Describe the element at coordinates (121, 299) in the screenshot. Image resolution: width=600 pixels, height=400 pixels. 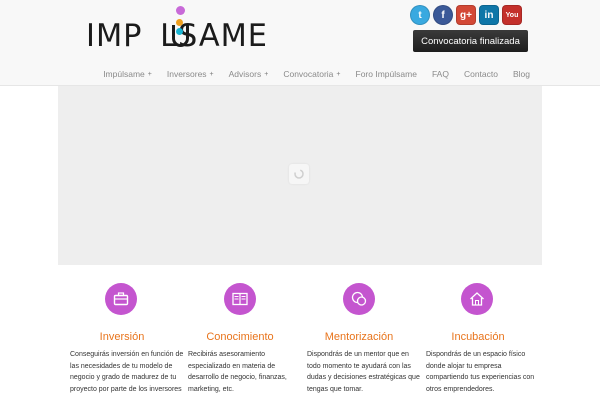
I see `briefcase-icon` at that location.